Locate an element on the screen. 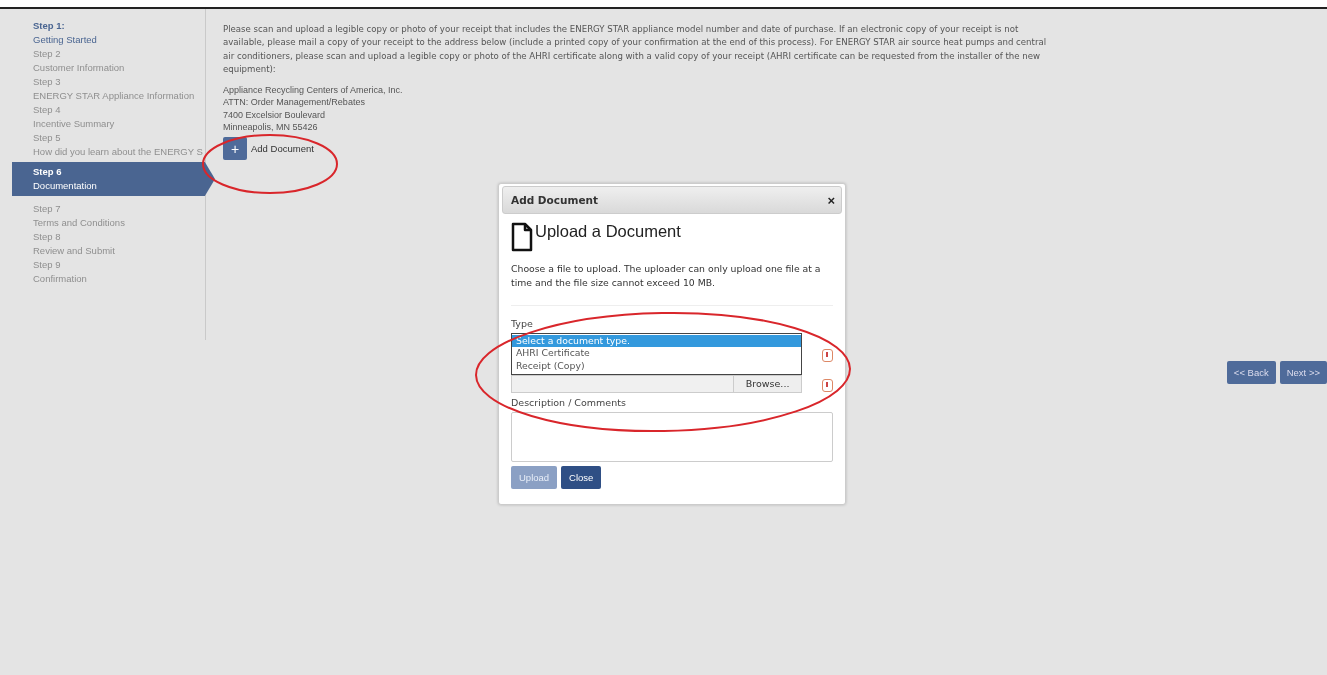  step-item: Step 9 Confirmation is located at coordinates (107, 271).